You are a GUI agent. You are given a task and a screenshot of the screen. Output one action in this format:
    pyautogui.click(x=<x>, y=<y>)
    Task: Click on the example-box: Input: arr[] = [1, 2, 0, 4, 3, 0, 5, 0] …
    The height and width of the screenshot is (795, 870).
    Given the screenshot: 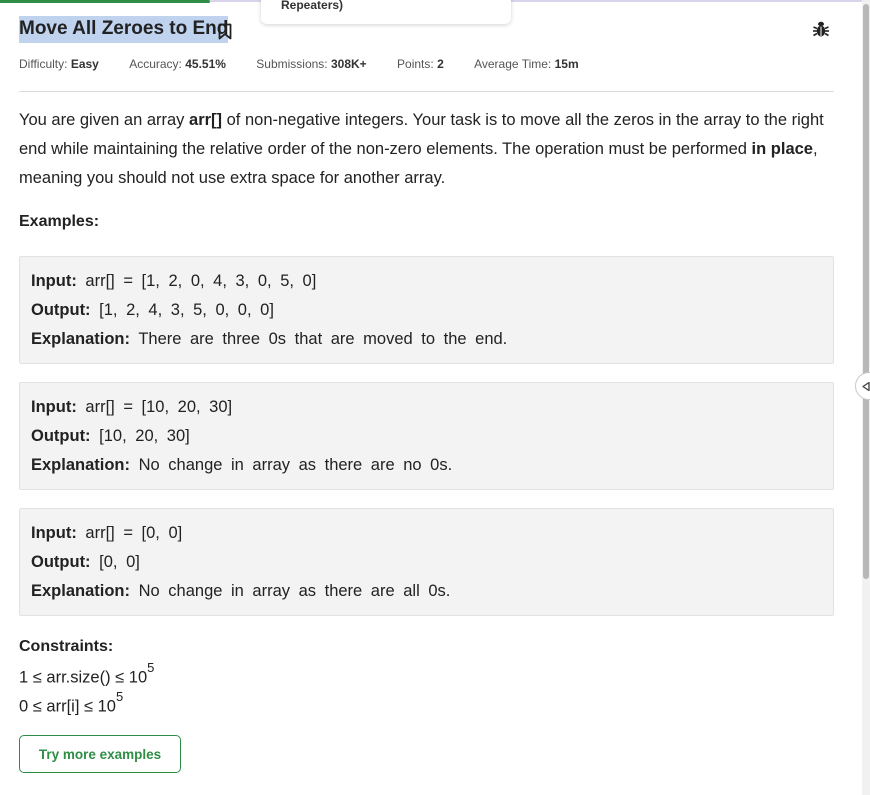 What is the action you would take?
    pyautogui.click(x=426, y=310)
    